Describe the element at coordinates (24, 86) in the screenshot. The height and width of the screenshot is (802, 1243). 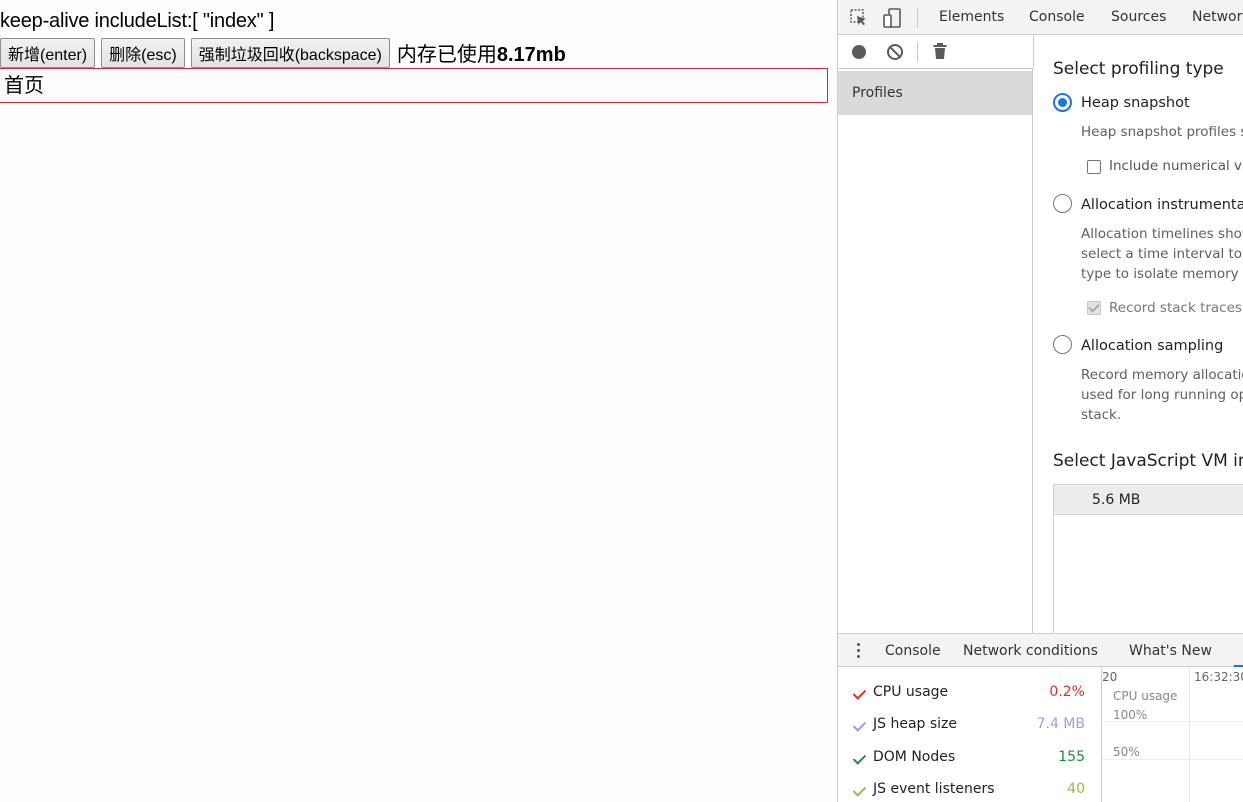
I see `route-text: 首页` at that location.